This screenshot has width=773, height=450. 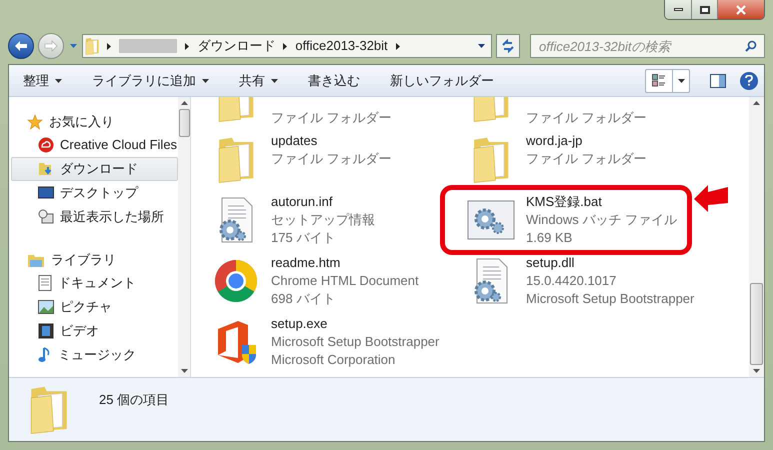 What do you see at coordinates (647, 46) in the screenshot?
I see `search-field: office2013-32bitの検索` at bounding box center [647, 46].